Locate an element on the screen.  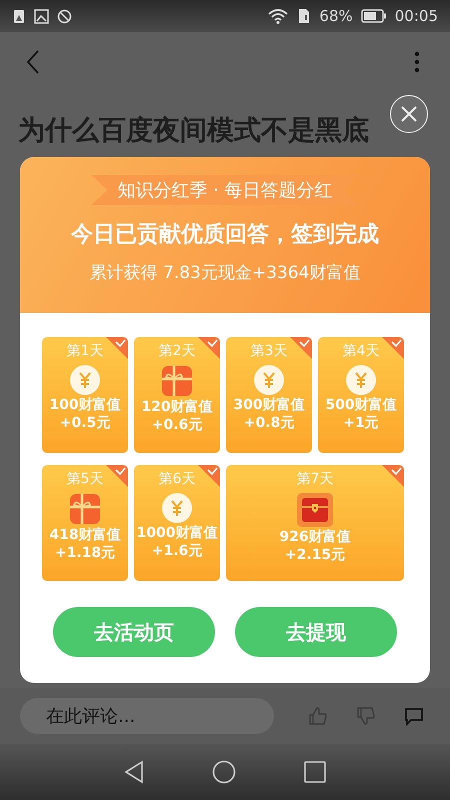
recents-nav-icon is located at coordinates (315, 772).